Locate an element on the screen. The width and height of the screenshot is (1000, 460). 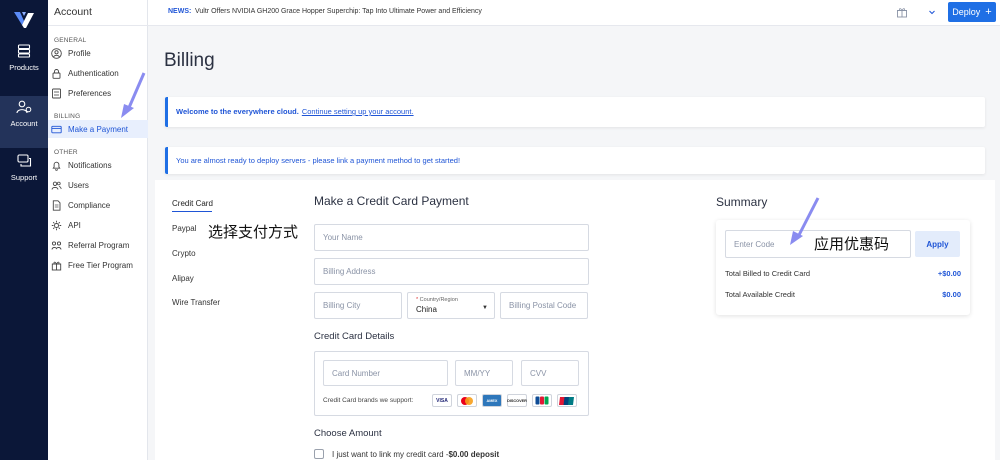
country-label: * Country/Region is located at coordinates (437, 300).